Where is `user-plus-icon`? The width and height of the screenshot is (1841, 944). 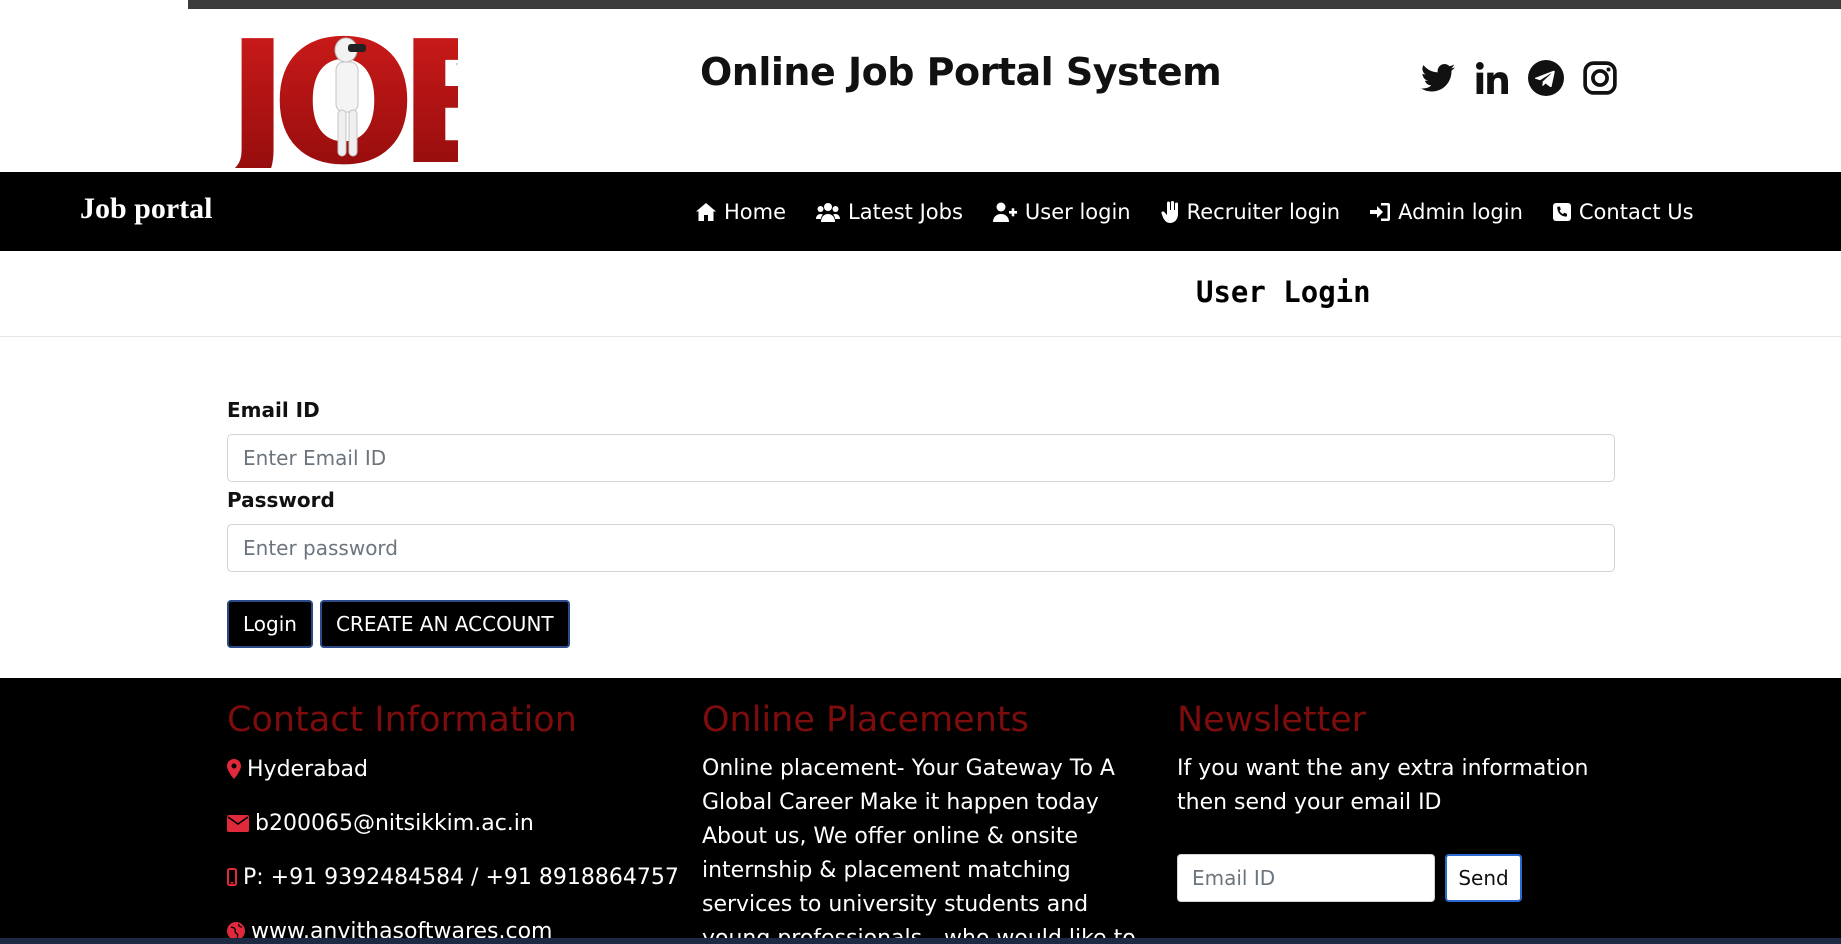
user-plus-icon is located at coordinates (1004, 212).